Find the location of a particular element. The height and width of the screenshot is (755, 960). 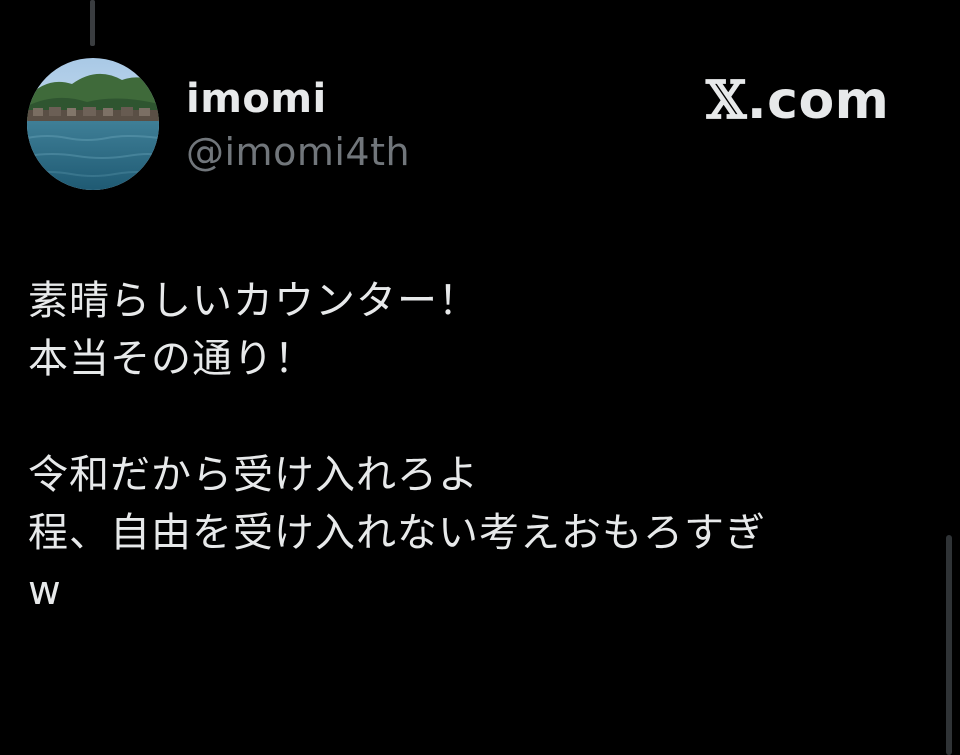

avatar is located at coordinates (93, 124).